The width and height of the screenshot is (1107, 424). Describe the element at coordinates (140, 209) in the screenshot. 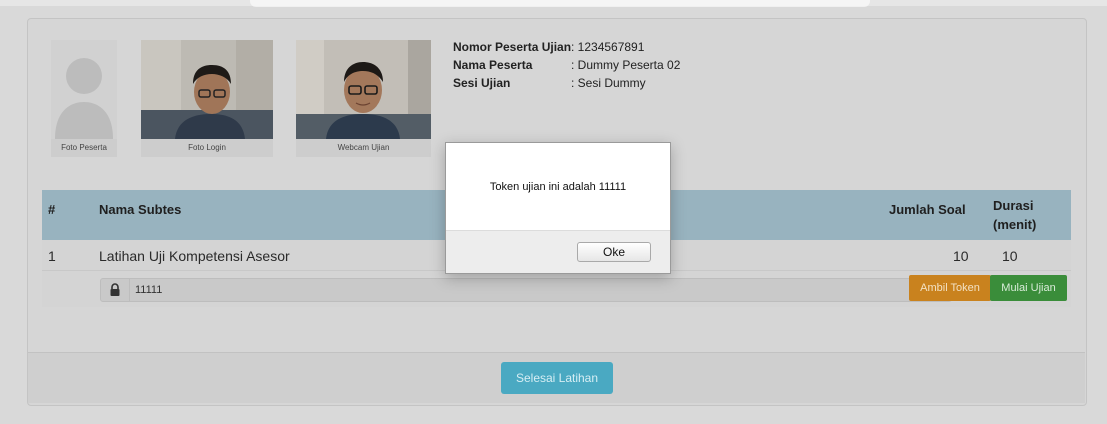

I see `header-nama-subtes: Nama Subtes` at that location.